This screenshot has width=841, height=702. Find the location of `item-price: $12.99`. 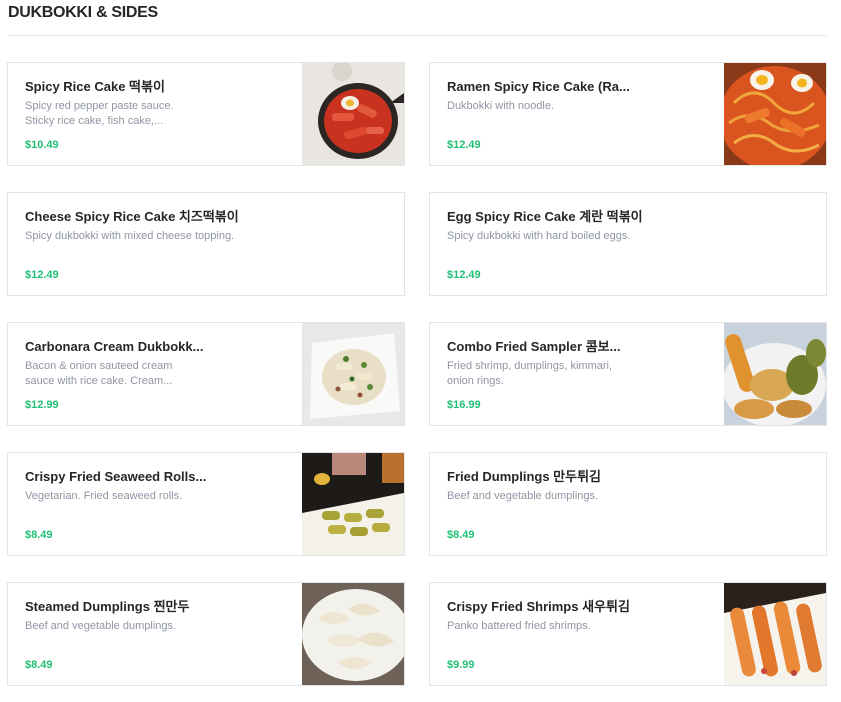

item-price: $12.99 is located at coordinates (42, 405).